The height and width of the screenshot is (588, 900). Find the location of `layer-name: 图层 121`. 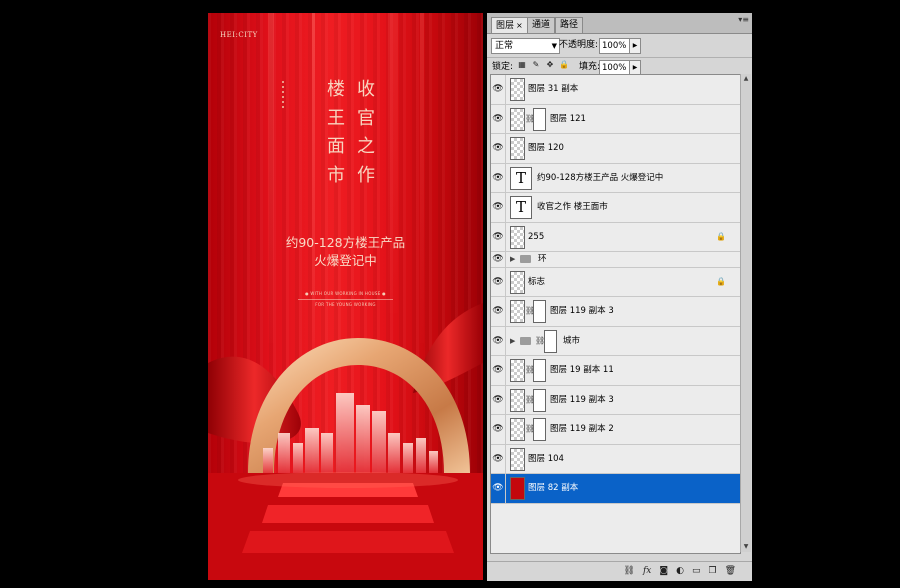

layer-name: 图层 121 is located at coordinates (568, 118).